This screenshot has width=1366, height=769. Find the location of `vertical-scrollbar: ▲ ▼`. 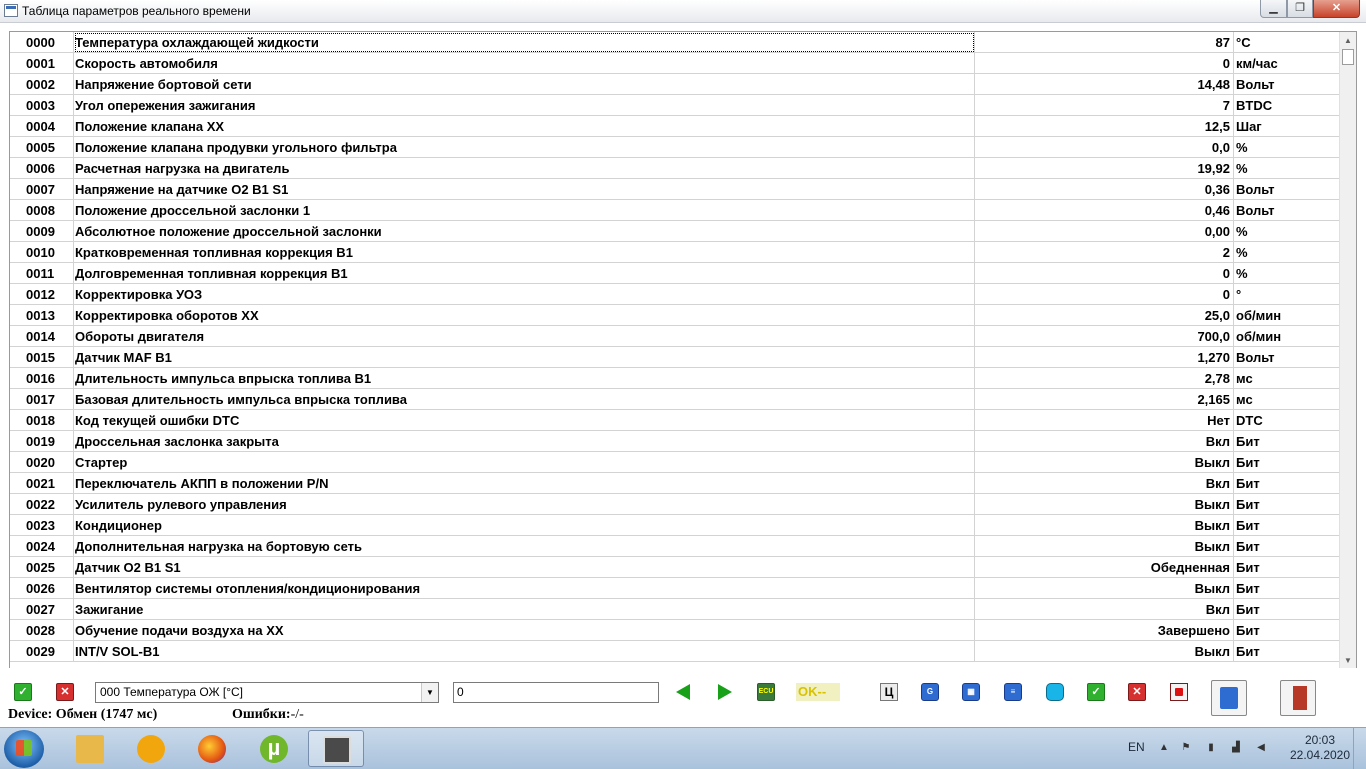

vertical-scrollbar: ▲ ▼ is located at coordinates (1347, 350).